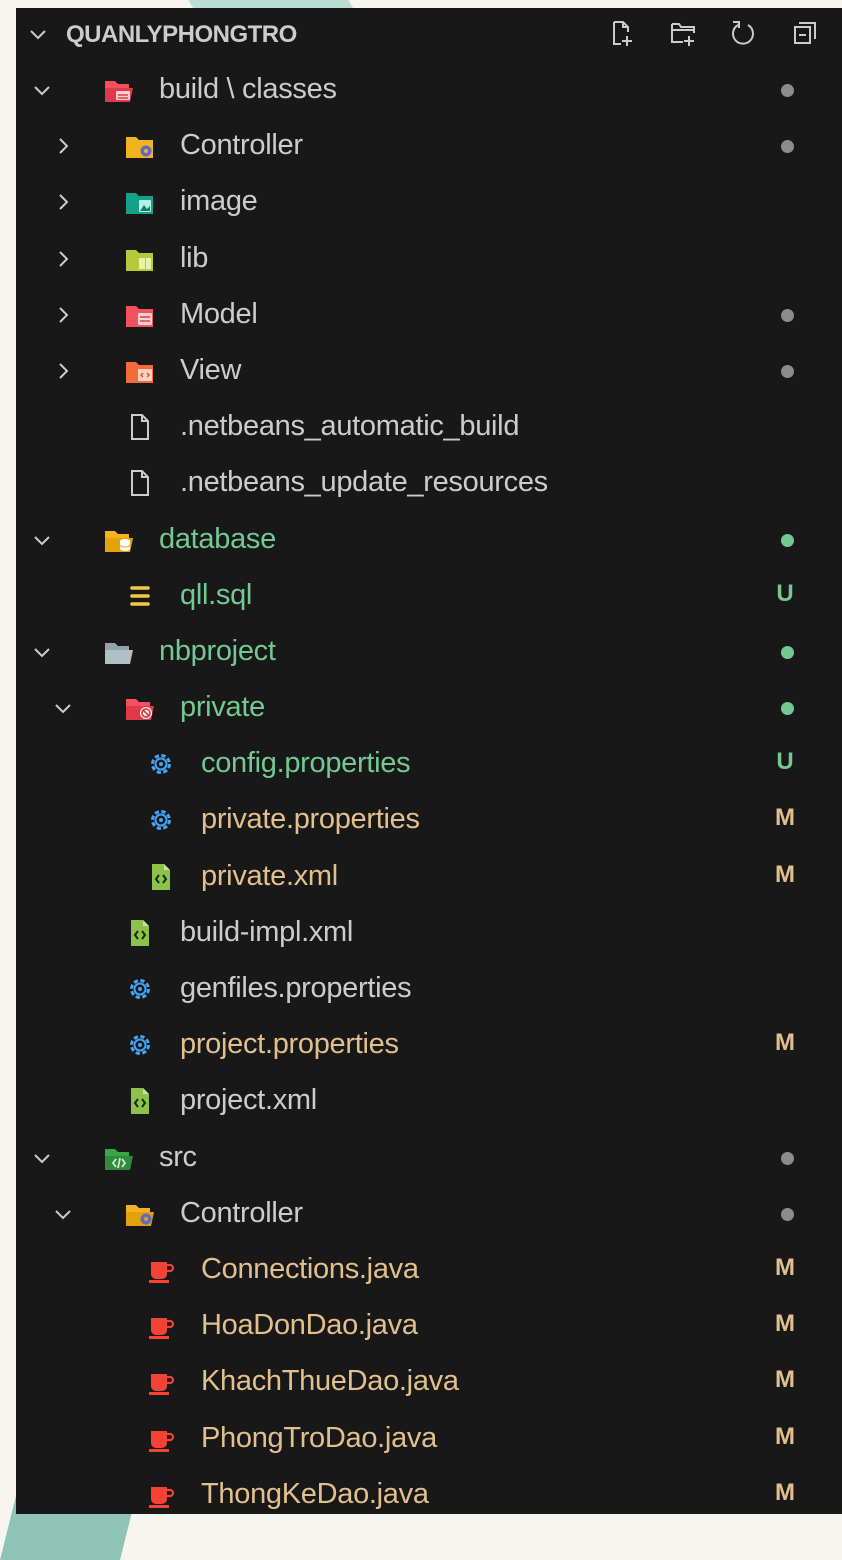 The image size is (842, 1560). I want to click on tree-item-netbeans-update-resources: .netbeans_update_resources, so click(429, 483).